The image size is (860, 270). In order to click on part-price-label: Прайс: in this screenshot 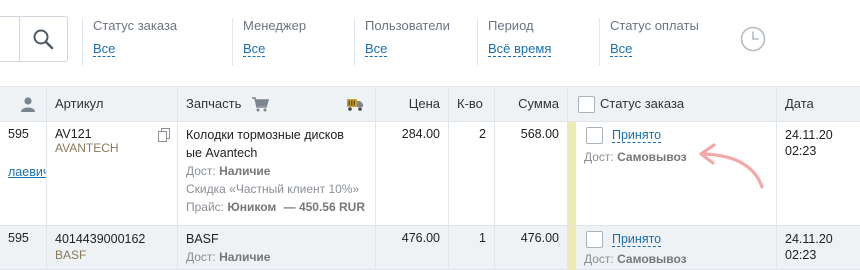, I will do `click(205, 207)`.